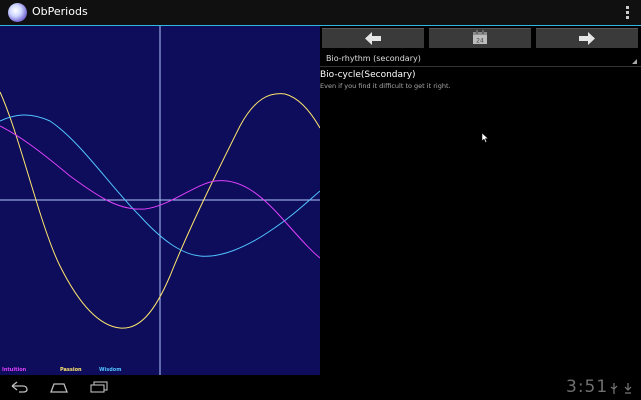  Describe the element at coordinates (634, 61) in the screenshot. I see `dropdown-arrow-icon` at that location.